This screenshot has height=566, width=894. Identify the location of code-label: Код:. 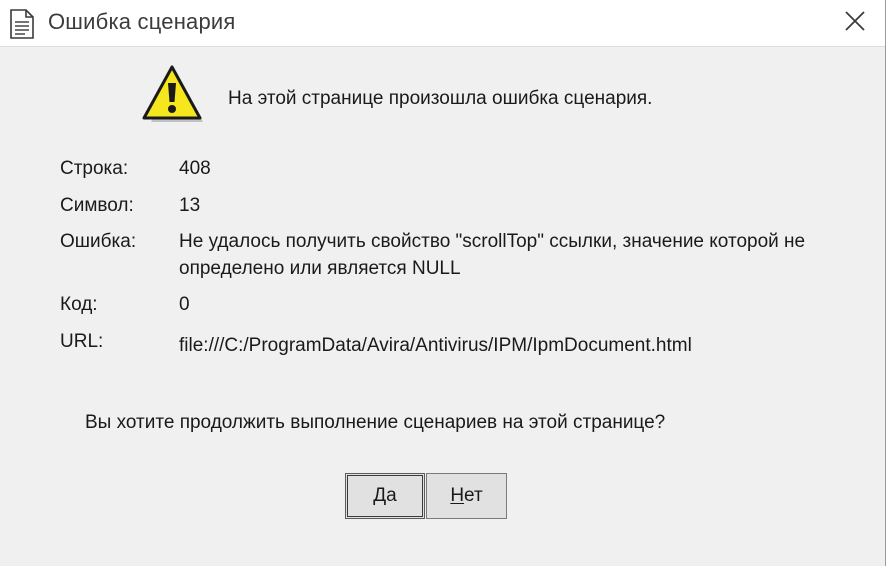
(79, 304).